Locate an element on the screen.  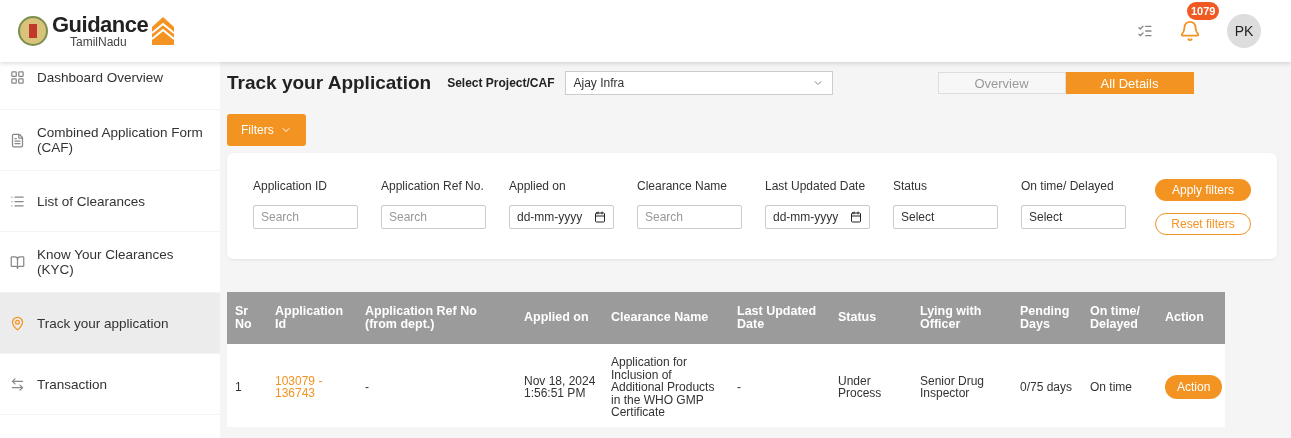
table-cell-text: Application for Inclusion of Additional Products in the WHO GMP Certificate is located at coordinates (663, 387).